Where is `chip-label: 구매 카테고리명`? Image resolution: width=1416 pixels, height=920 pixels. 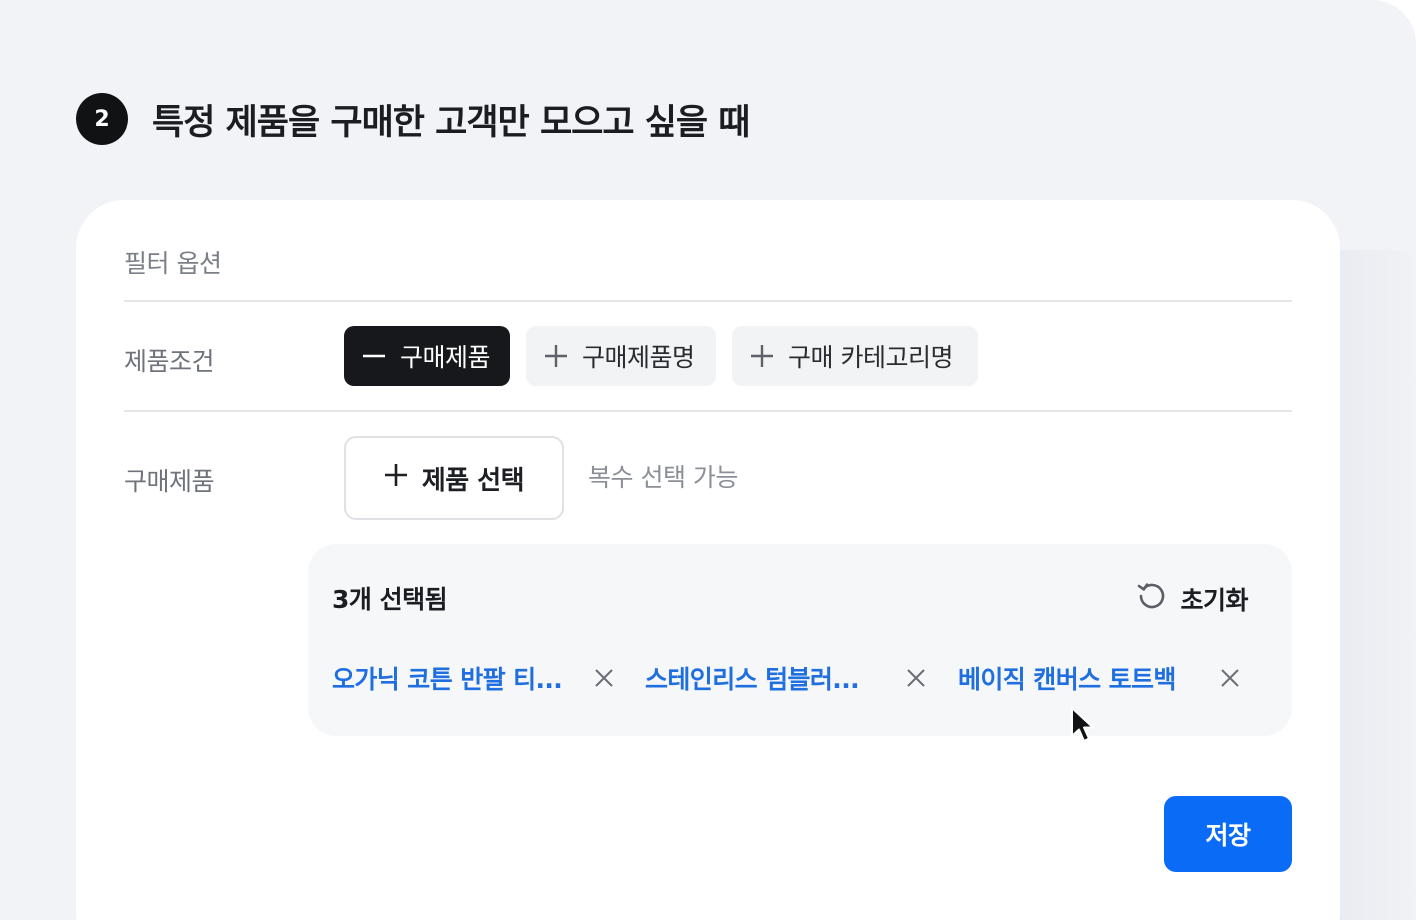
chip-label: 구매 카테고리명 is located at coordinates (870, 357).